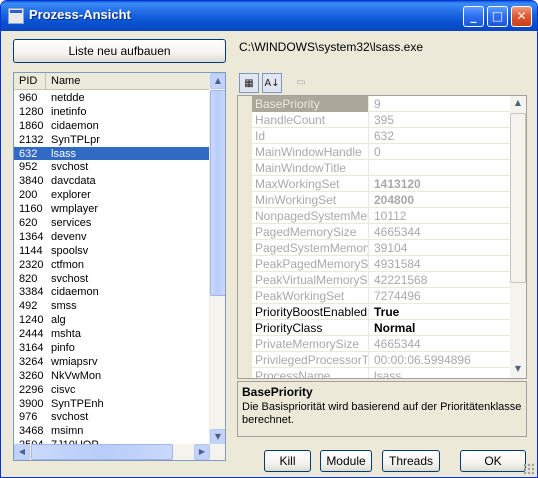  I want to click on property-value: 4931584, so click(397, 264).